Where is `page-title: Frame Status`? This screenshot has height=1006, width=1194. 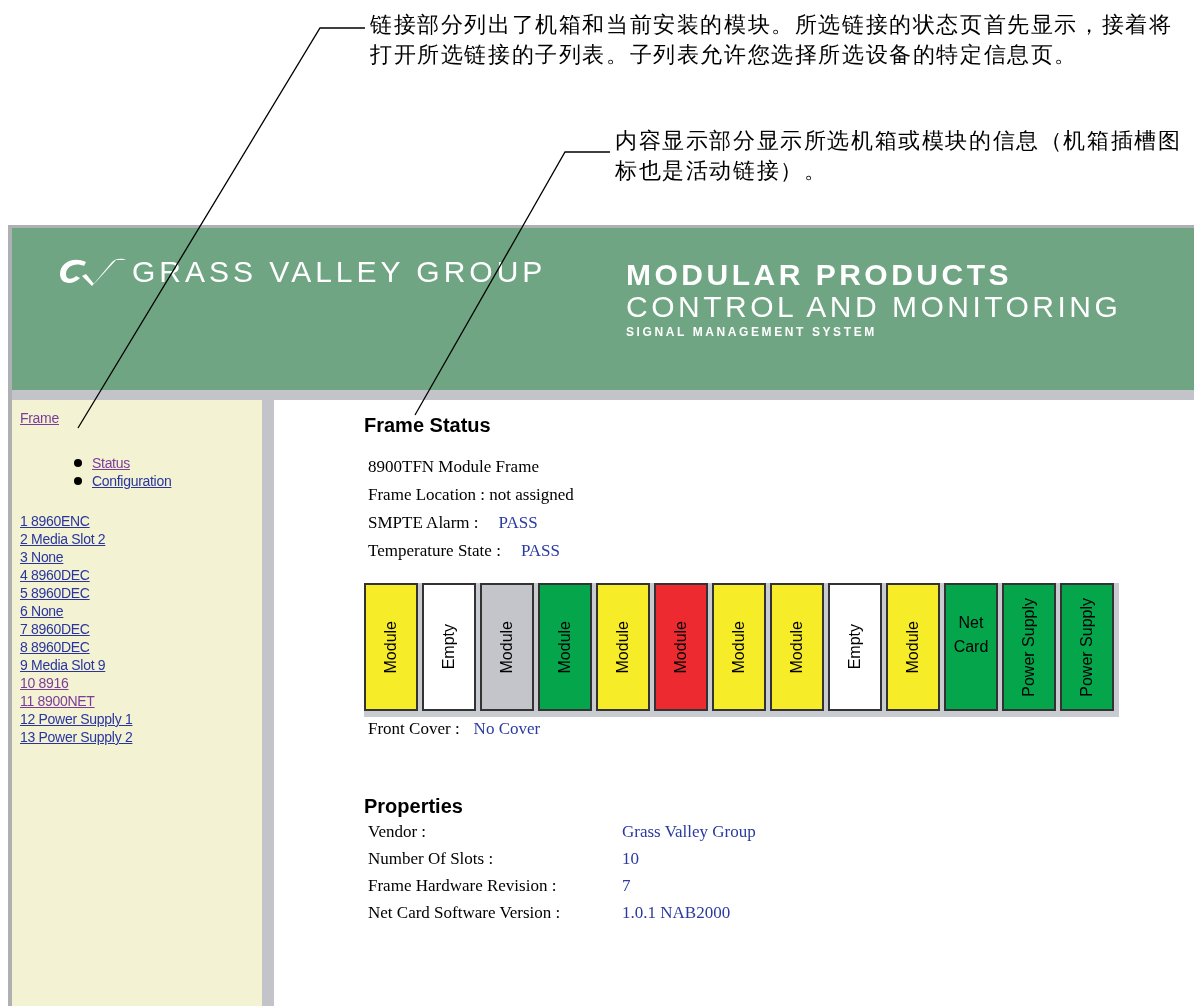 page-title: Frame Status is located at coordinates (428, 425).